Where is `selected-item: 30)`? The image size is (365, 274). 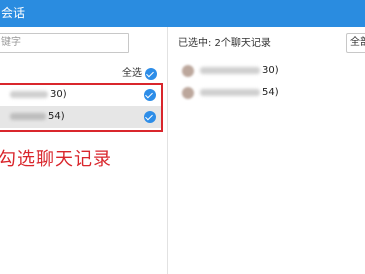
selected-item: 30) is located at coordinates (230, 71).